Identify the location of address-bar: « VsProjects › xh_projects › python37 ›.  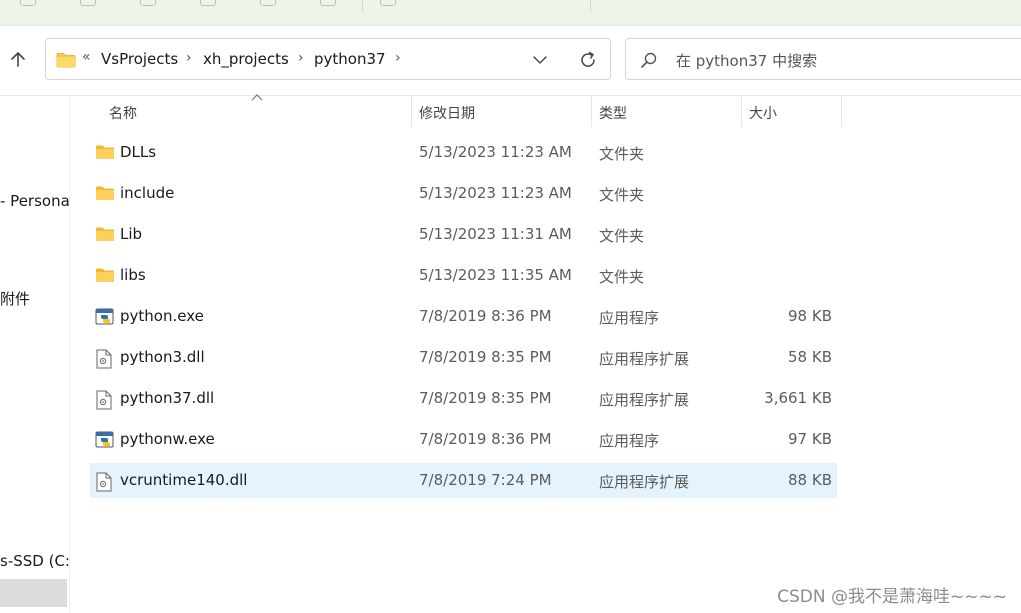
(328, 59).